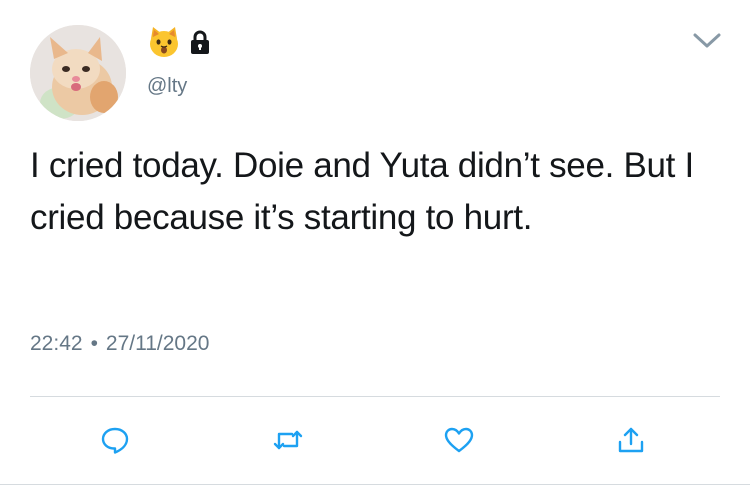 The height and width of the screenshot is (488, 750). I want to click on reply-icon, so click(115, 440).